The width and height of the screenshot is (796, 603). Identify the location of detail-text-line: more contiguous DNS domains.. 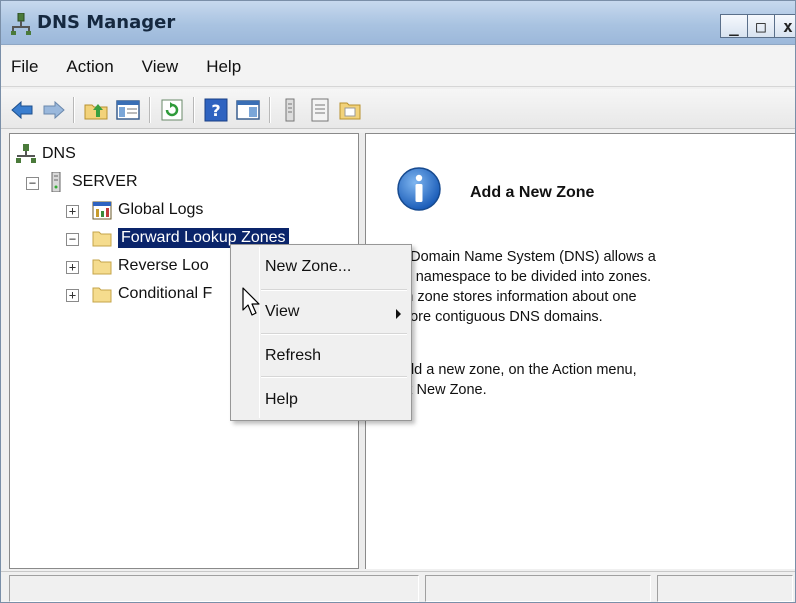
(500, 317).